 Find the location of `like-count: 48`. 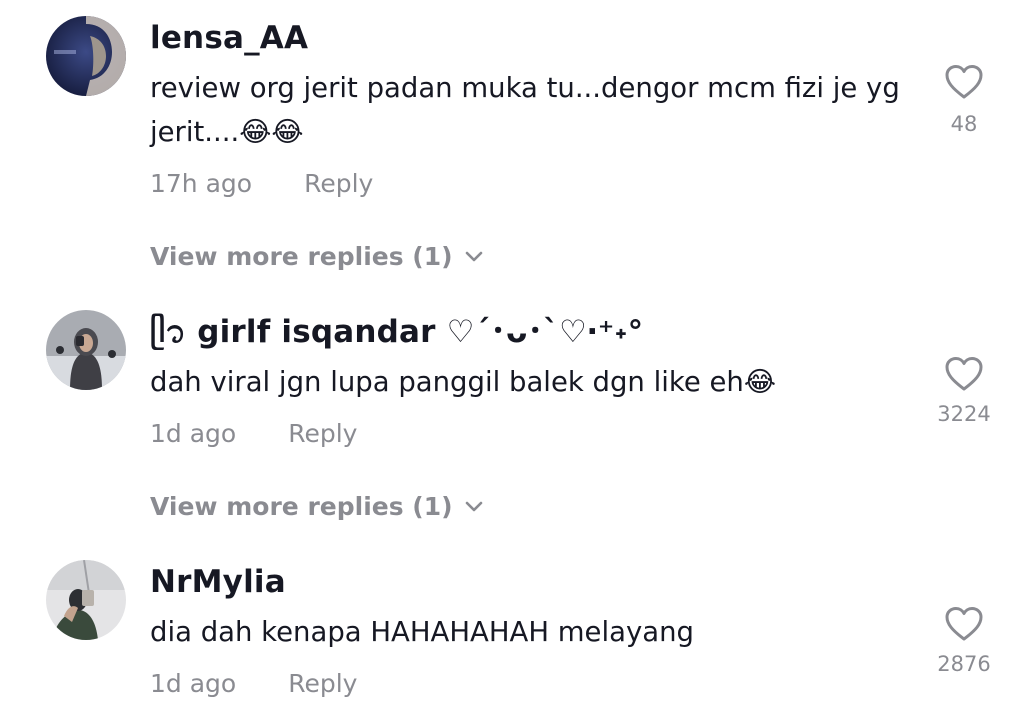

like-count: 48 is located at coordinates (964, 124).